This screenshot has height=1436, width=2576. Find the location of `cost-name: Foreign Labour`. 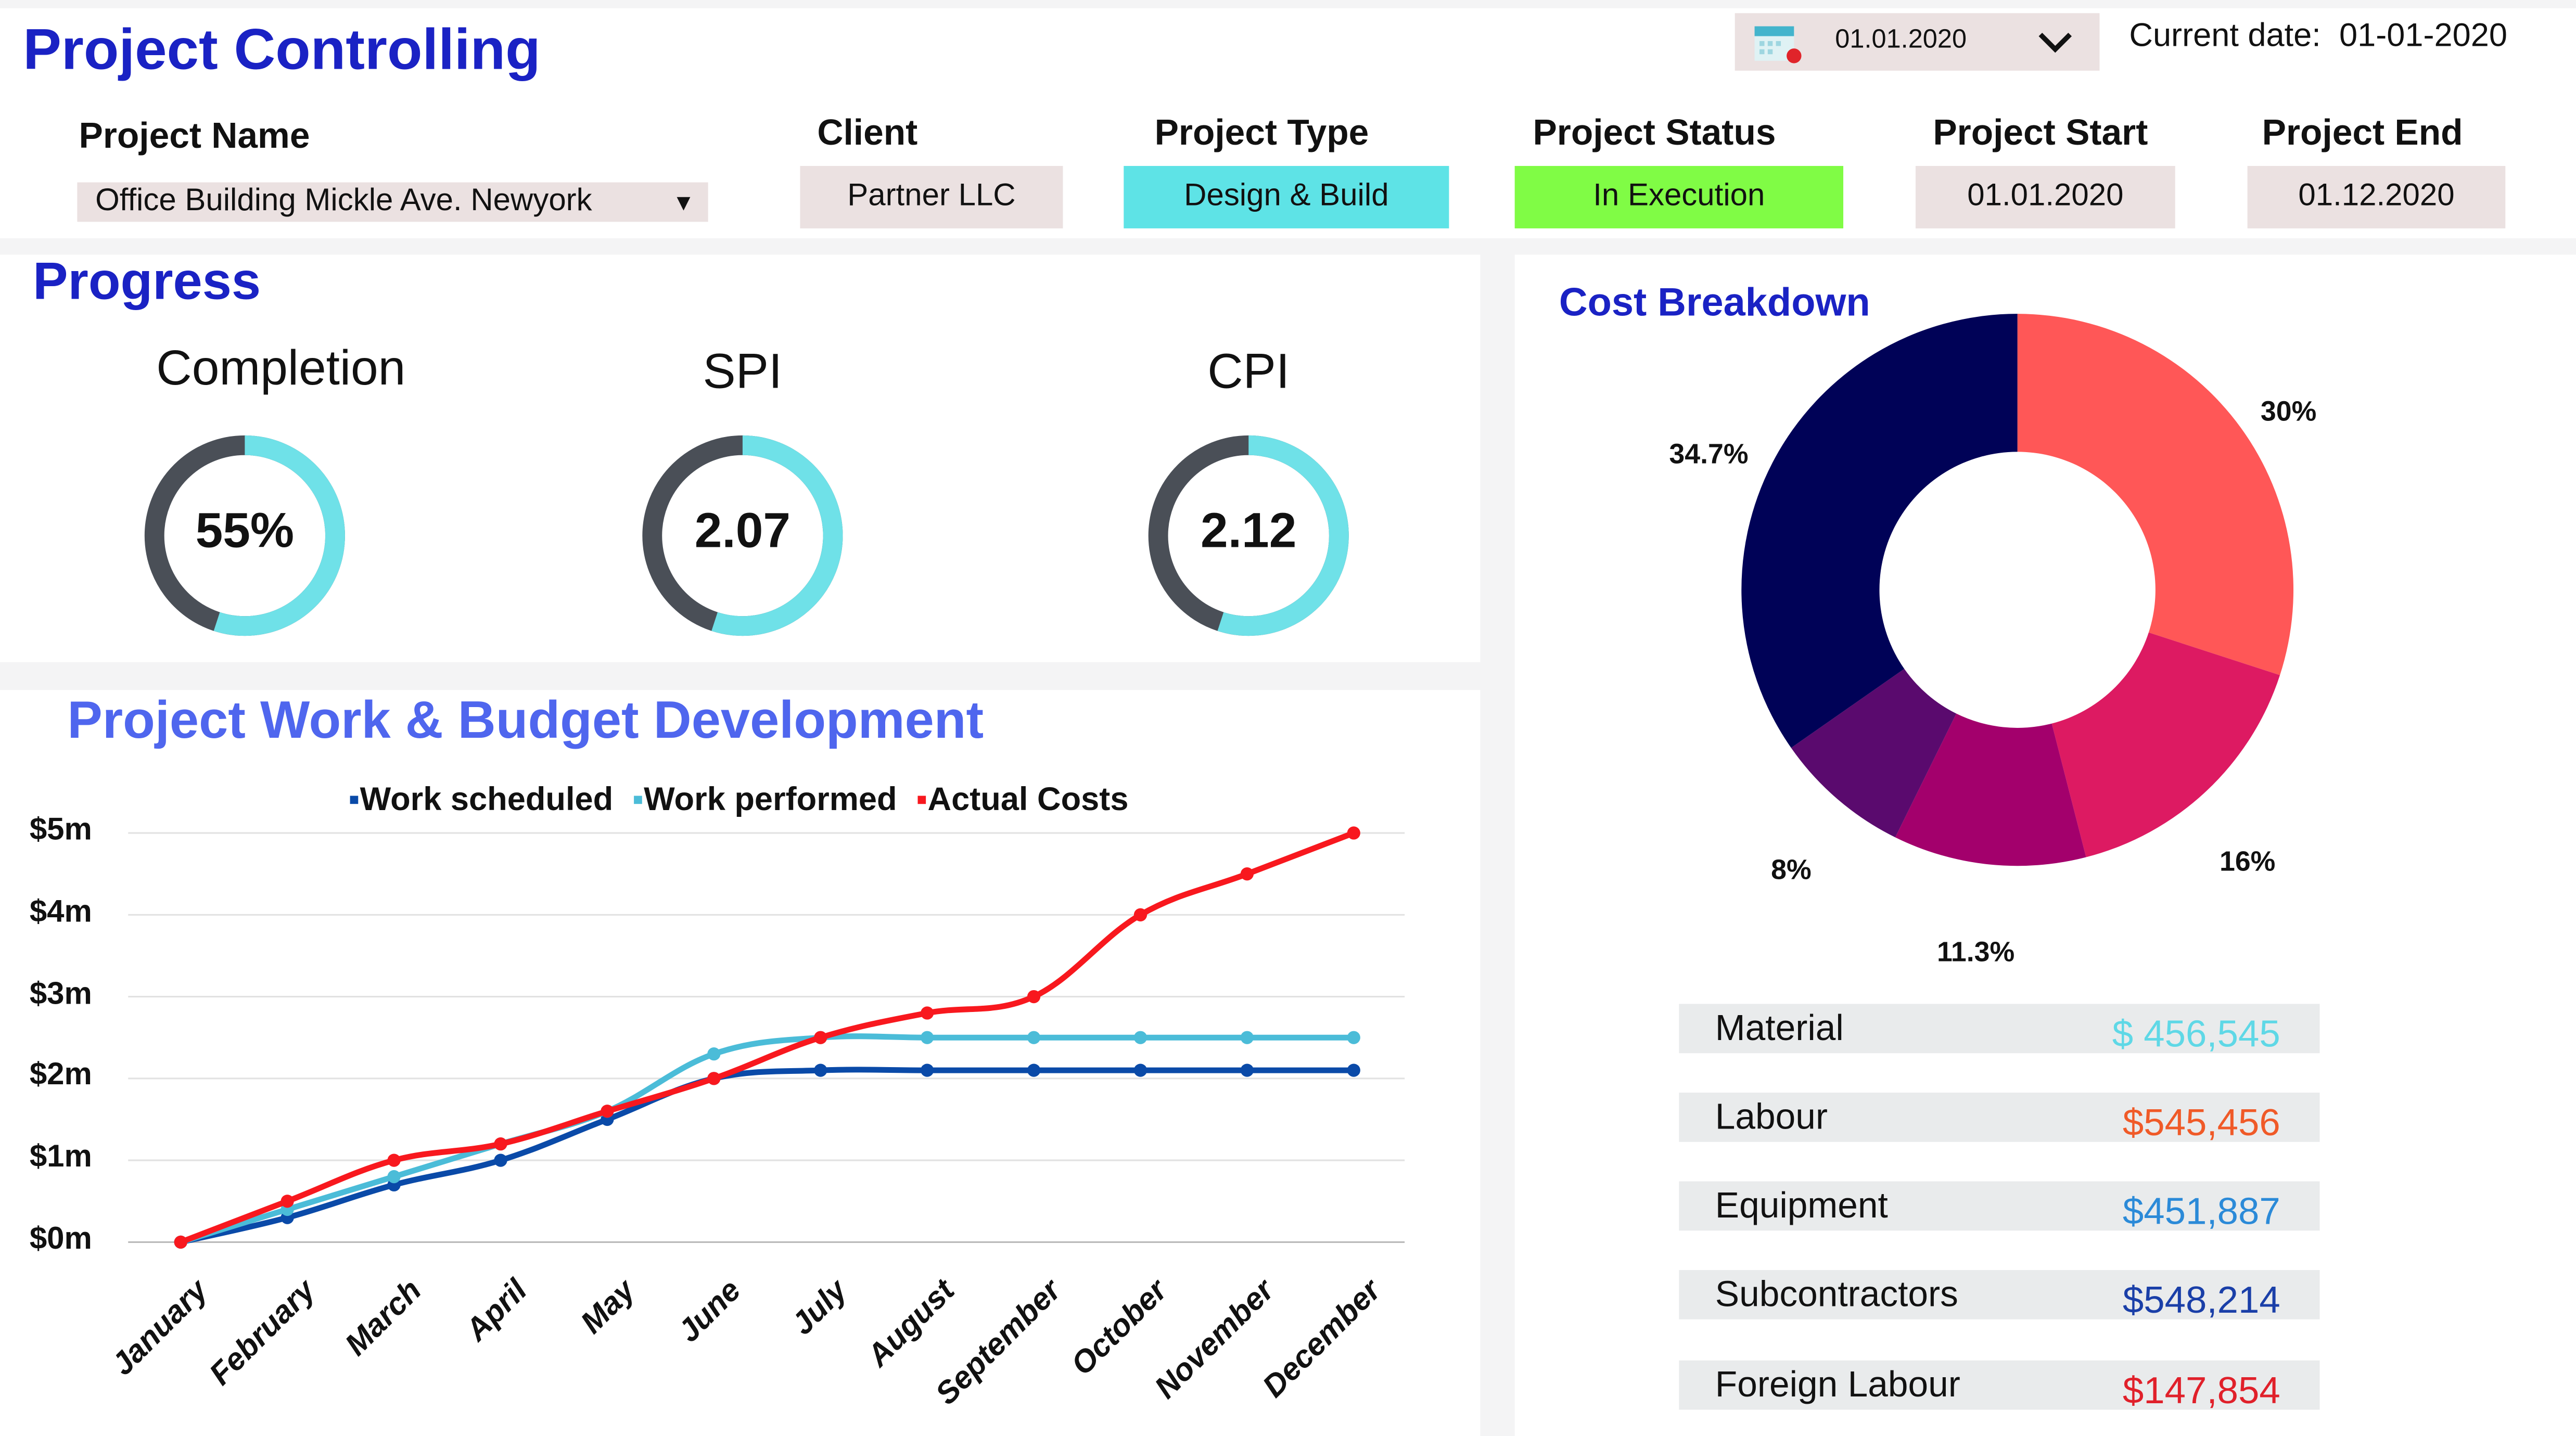

cost-name: Foreign Labour is located at coordinates (1837, 1384).